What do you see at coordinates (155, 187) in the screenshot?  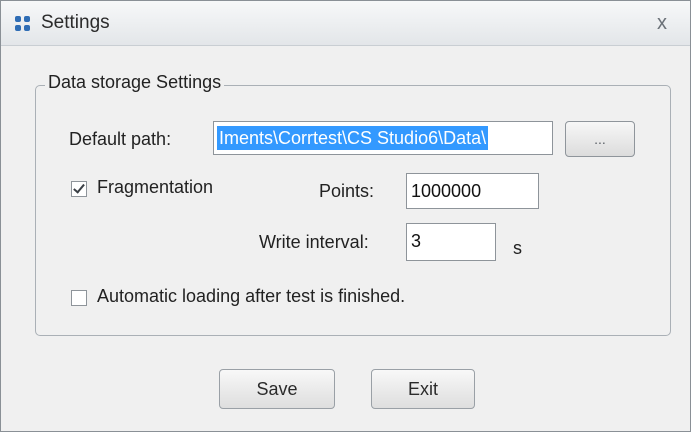 I see `fragmentation-label: Fragmentation` at bounding box center [155, 187].